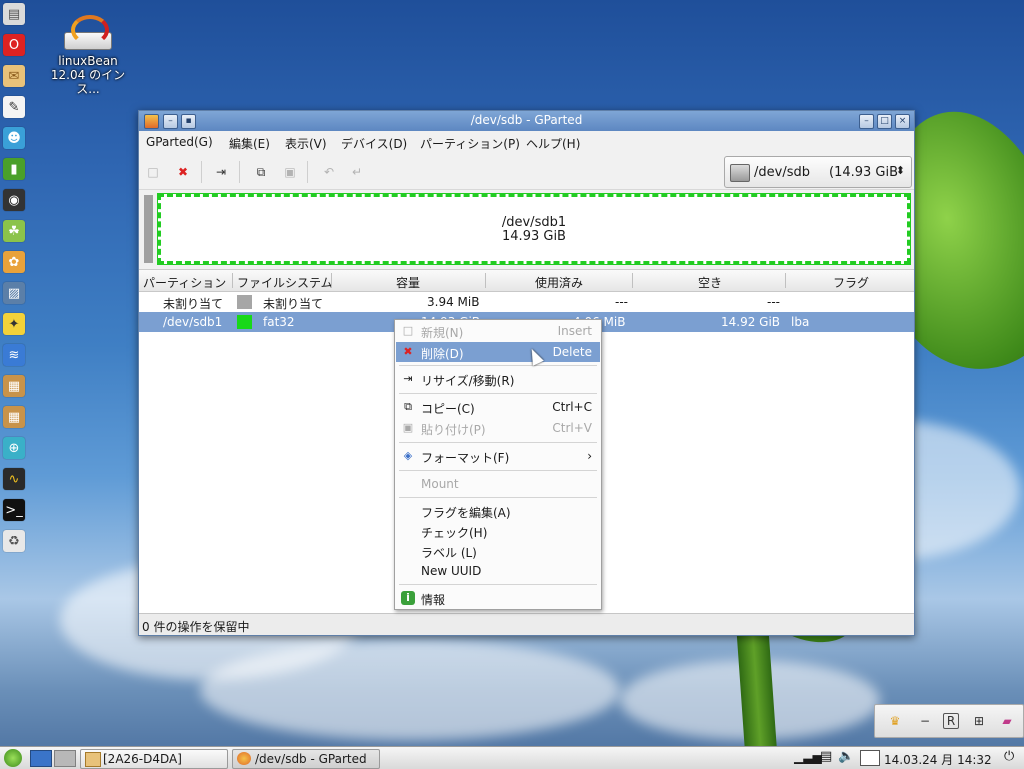  I want to click on menu-item-new: □ 新規(N) Insert, so click(498, 331).